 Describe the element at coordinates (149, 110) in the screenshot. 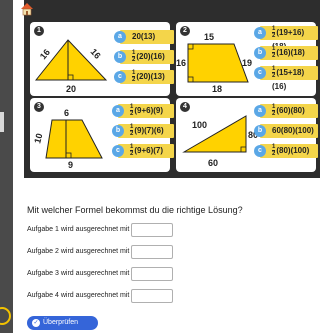

I see `option-text: (9+6)(9)` at that location.